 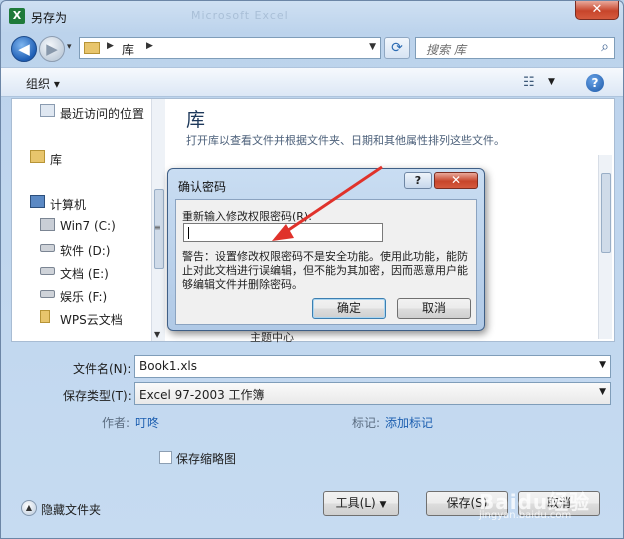 I want to click on breadcrumb-library: 库, so click(x=128, y=49).